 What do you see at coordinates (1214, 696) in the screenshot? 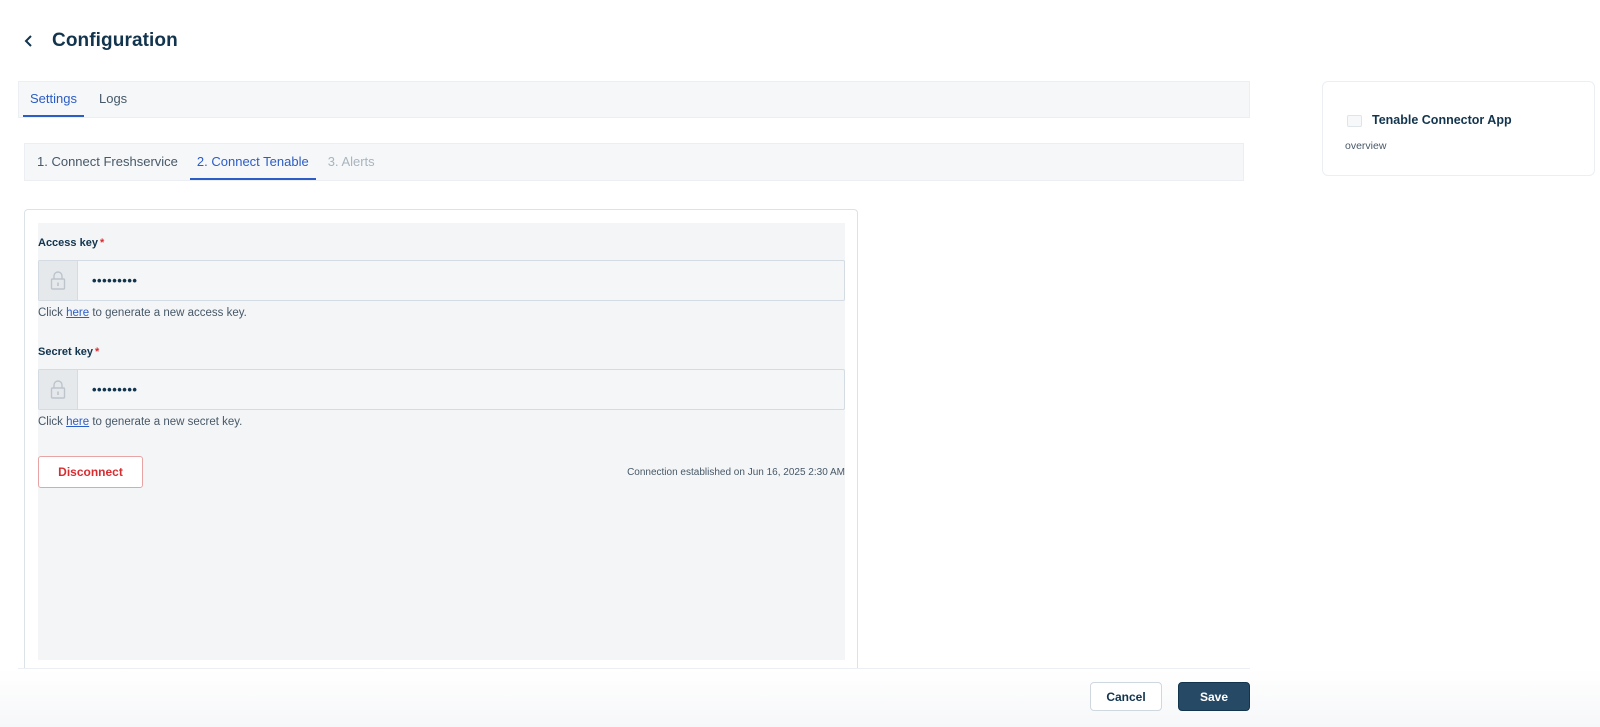
I see `save-button: Save` at bounding box center [1214, 696].